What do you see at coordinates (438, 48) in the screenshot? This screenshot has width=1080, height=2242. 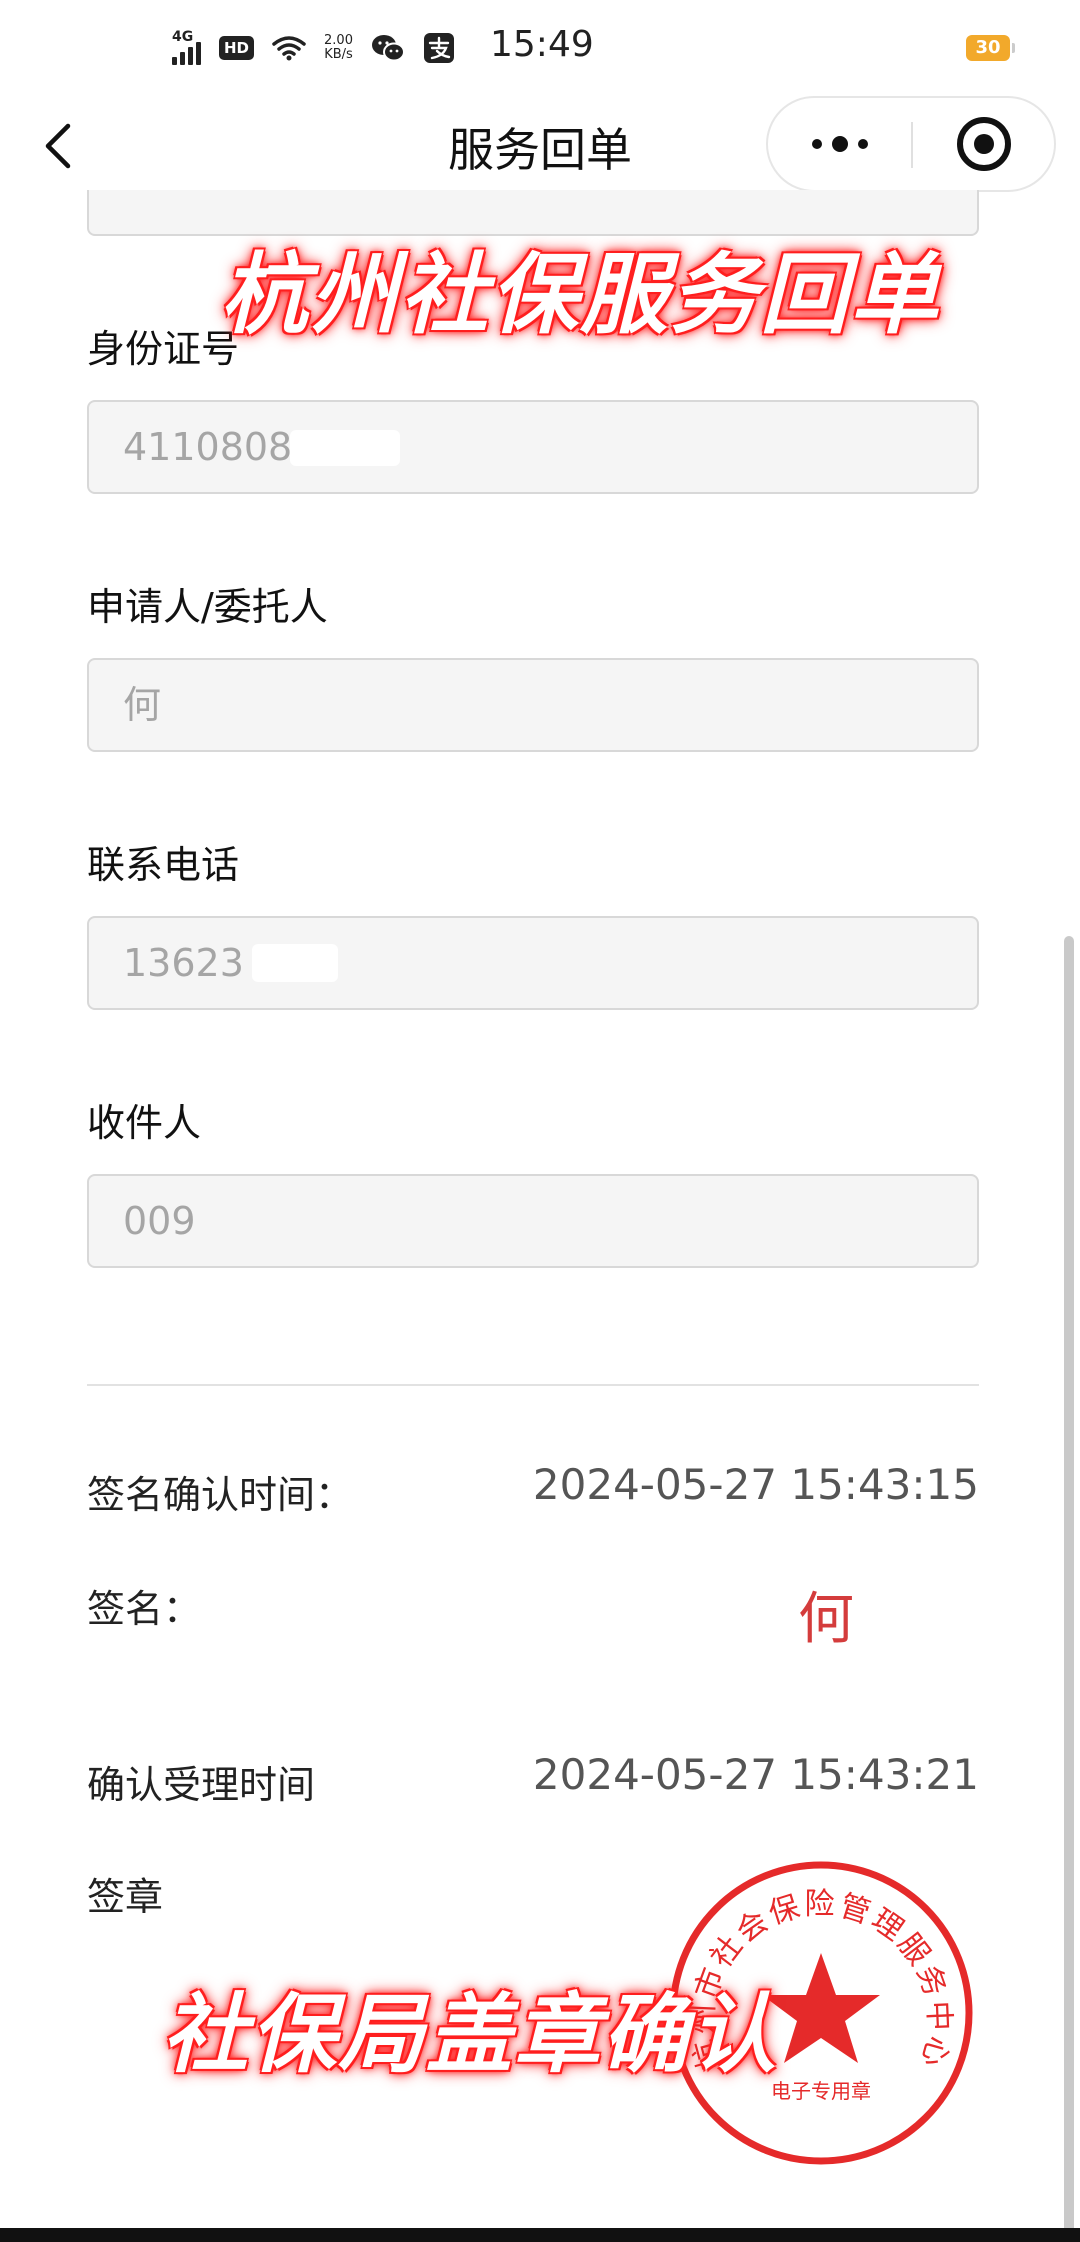 I see `alipay-icon` at bounding box center [438, 48].